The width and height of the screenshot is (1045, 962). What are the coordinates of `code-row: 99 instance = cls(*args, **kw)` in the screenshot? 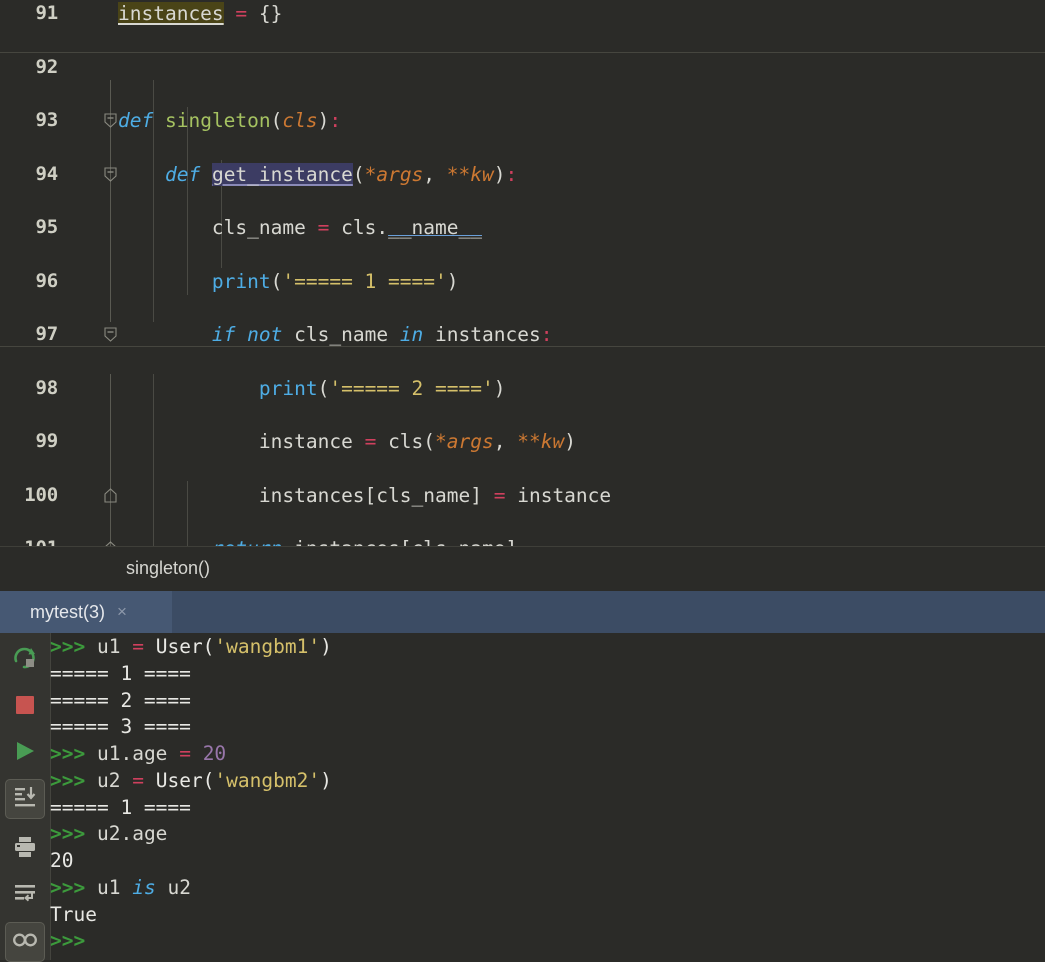 It's located at (522, 441).